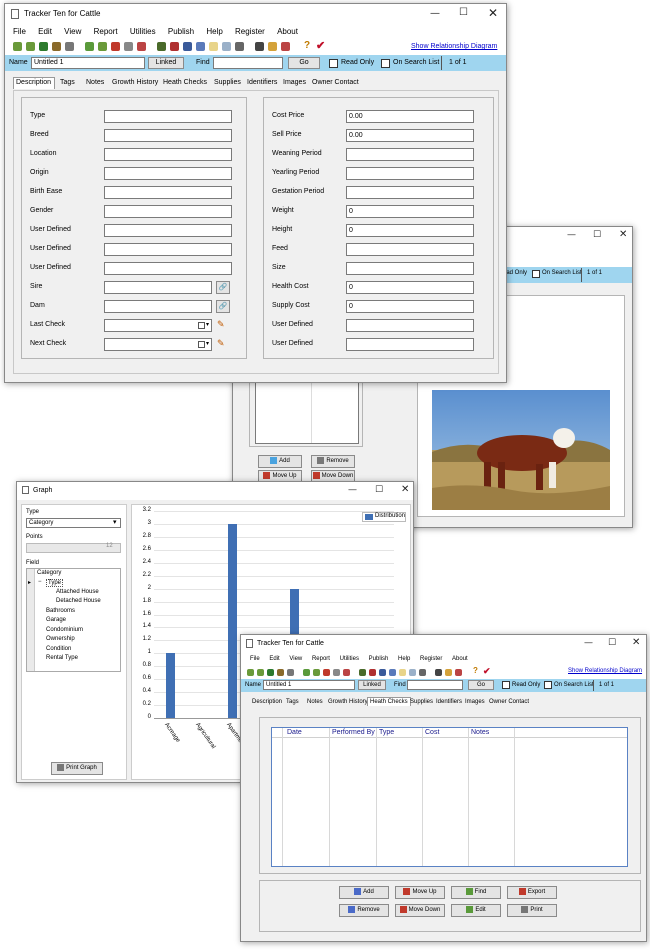 This screenshot has width=650, height=950. I want to click on grid-icon, so click(187, 46).